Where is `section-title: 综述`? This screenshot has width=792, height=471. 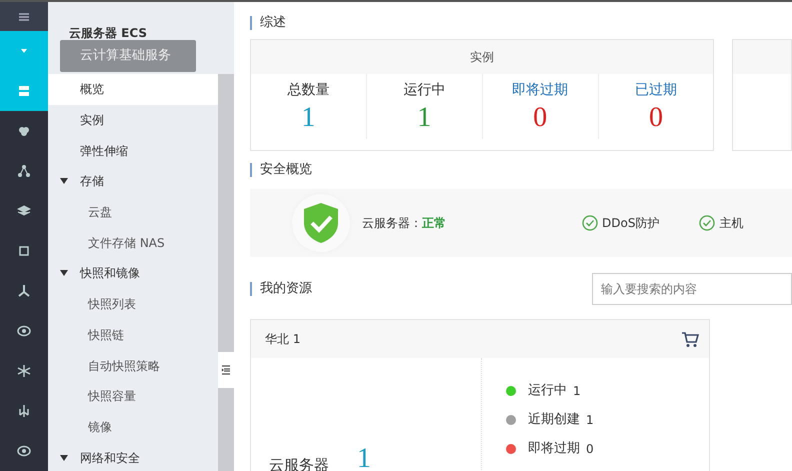 section-title: 综述 is located at coordinates (521, 23).